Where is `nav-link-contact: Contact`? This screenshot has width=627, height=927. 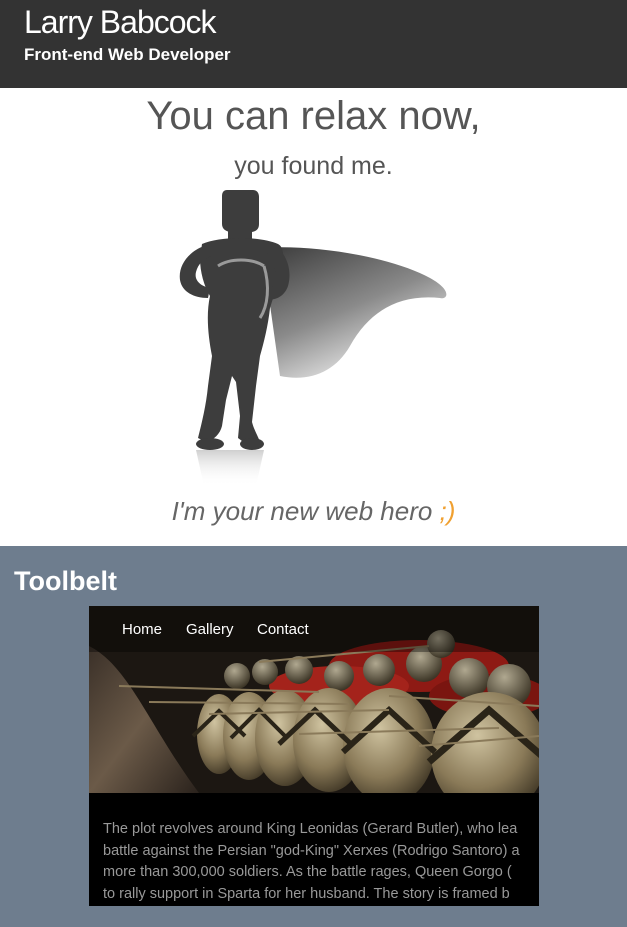 nav-link-contact: Contact is located at coordinates (283, 629).